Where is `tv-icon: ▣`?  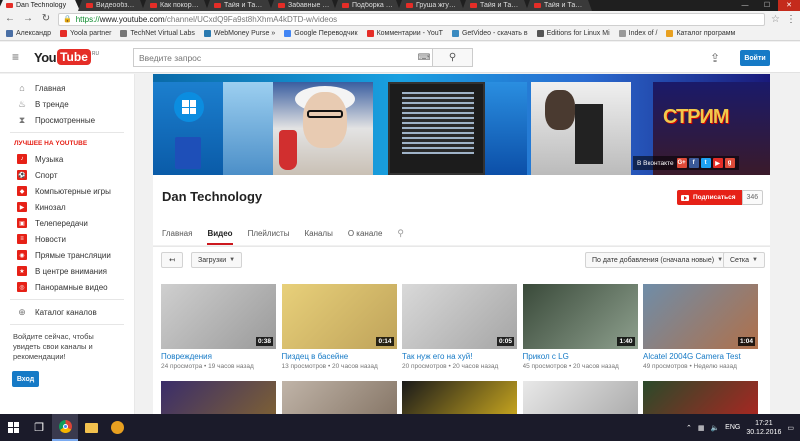
tv-icon: ▣ is located at coordinates (22, 223).